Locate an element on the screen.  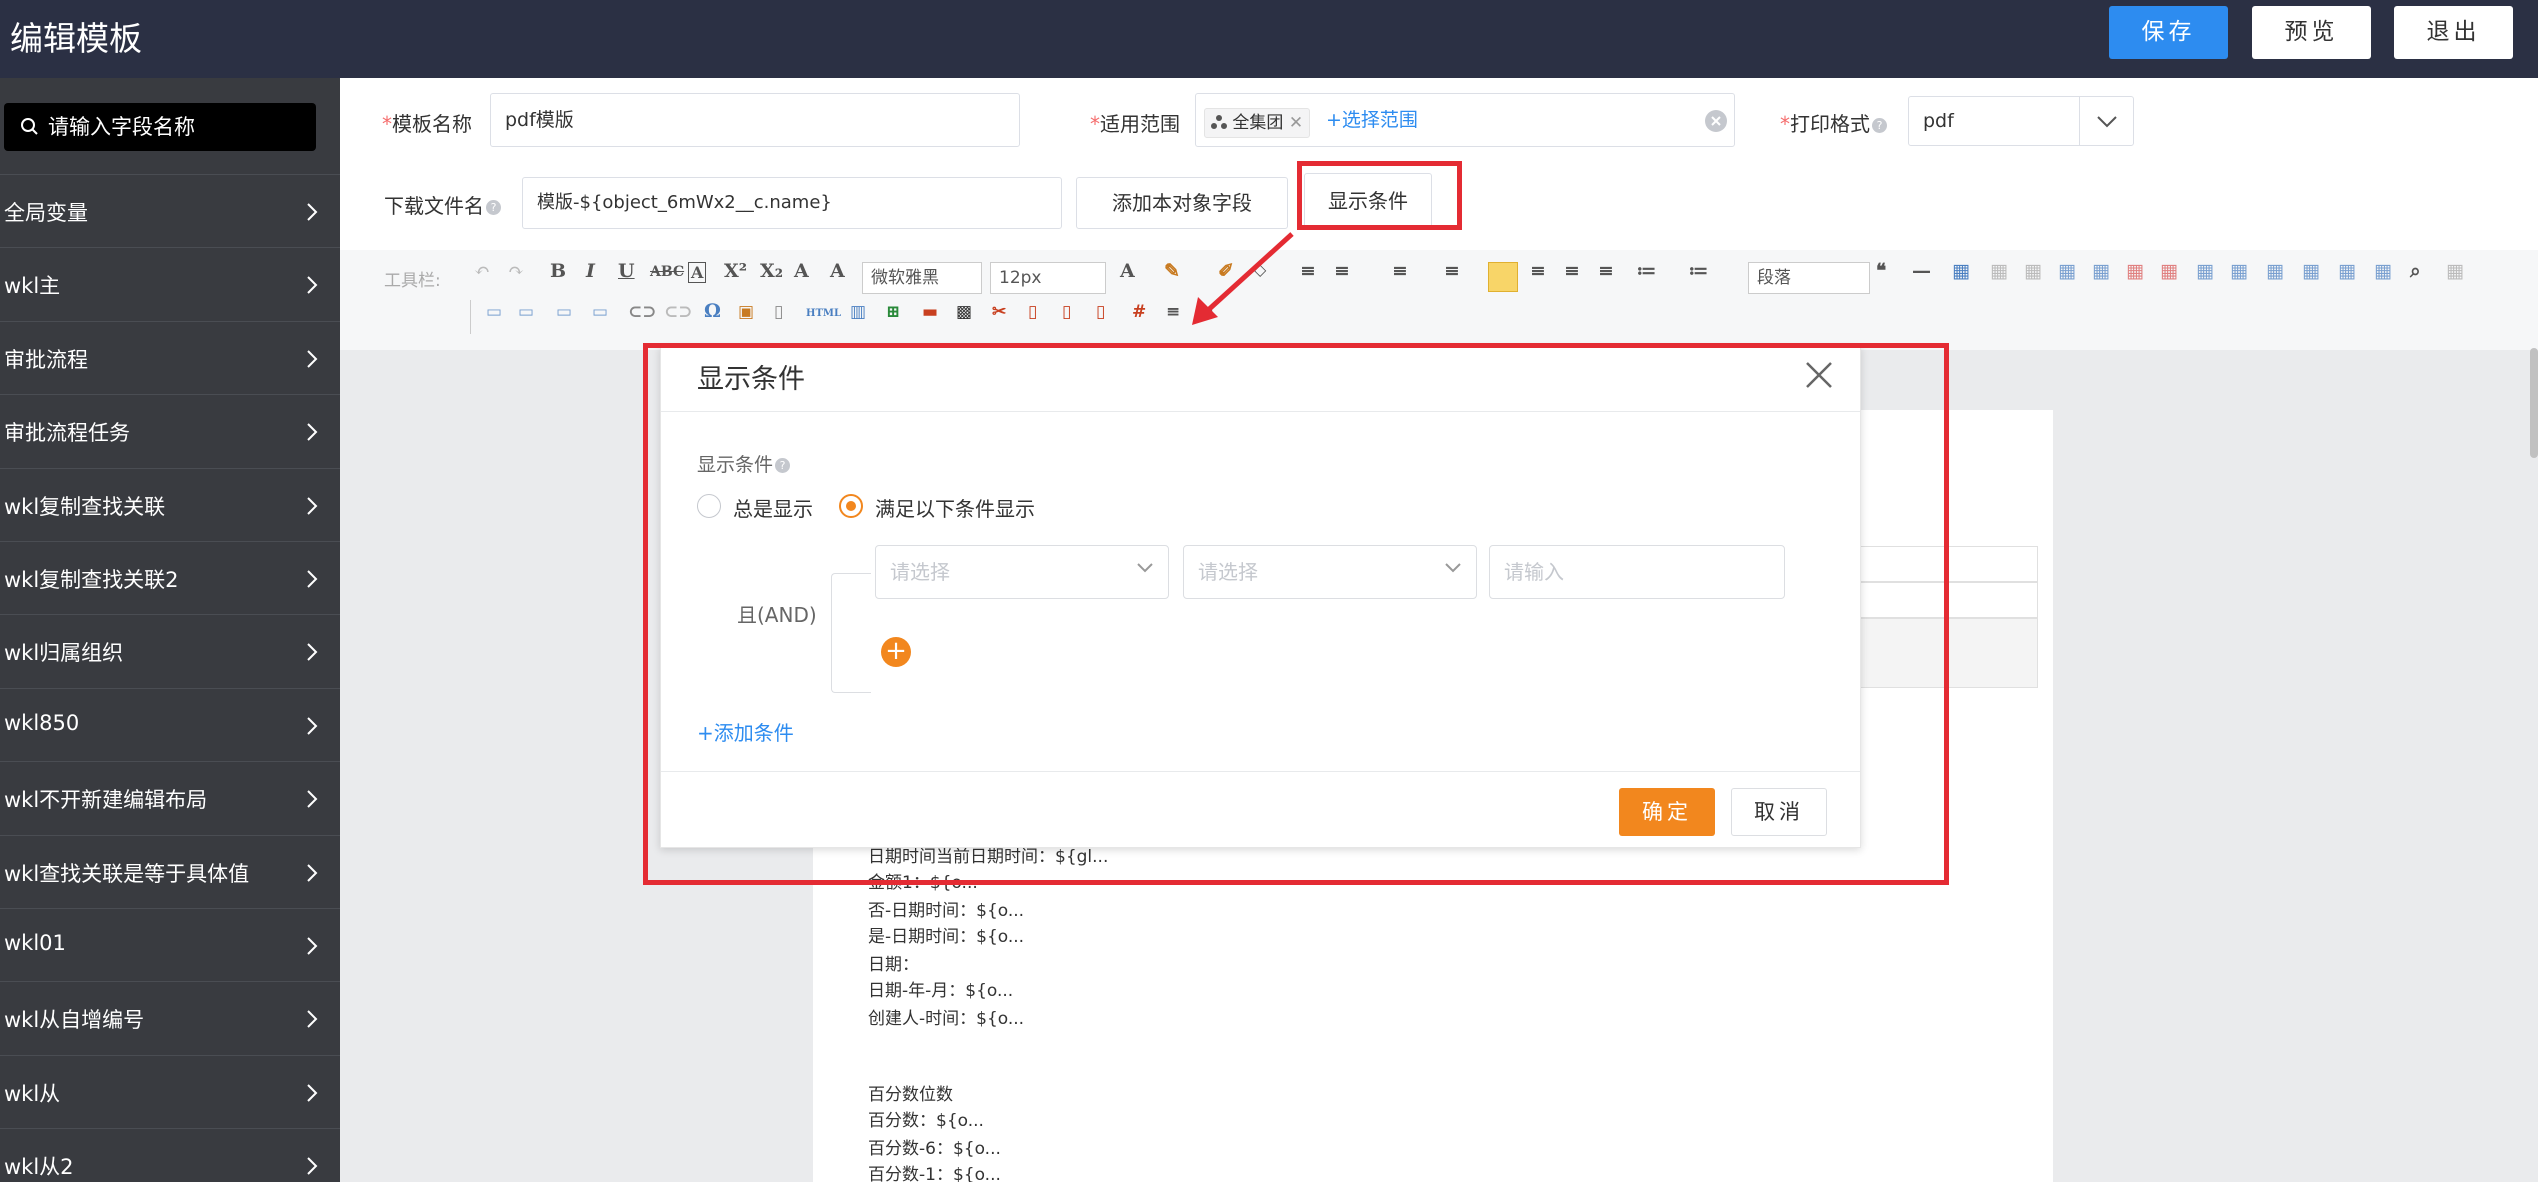
page-break-icon: ≡ is located at coordinates (1173, 312).